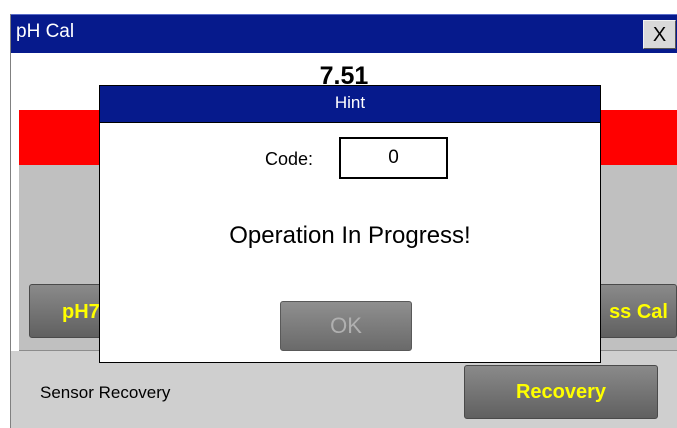  Describe the element at coordinates (45, 31) in the screenshot. I see `window-title: pH Cal` at that location.